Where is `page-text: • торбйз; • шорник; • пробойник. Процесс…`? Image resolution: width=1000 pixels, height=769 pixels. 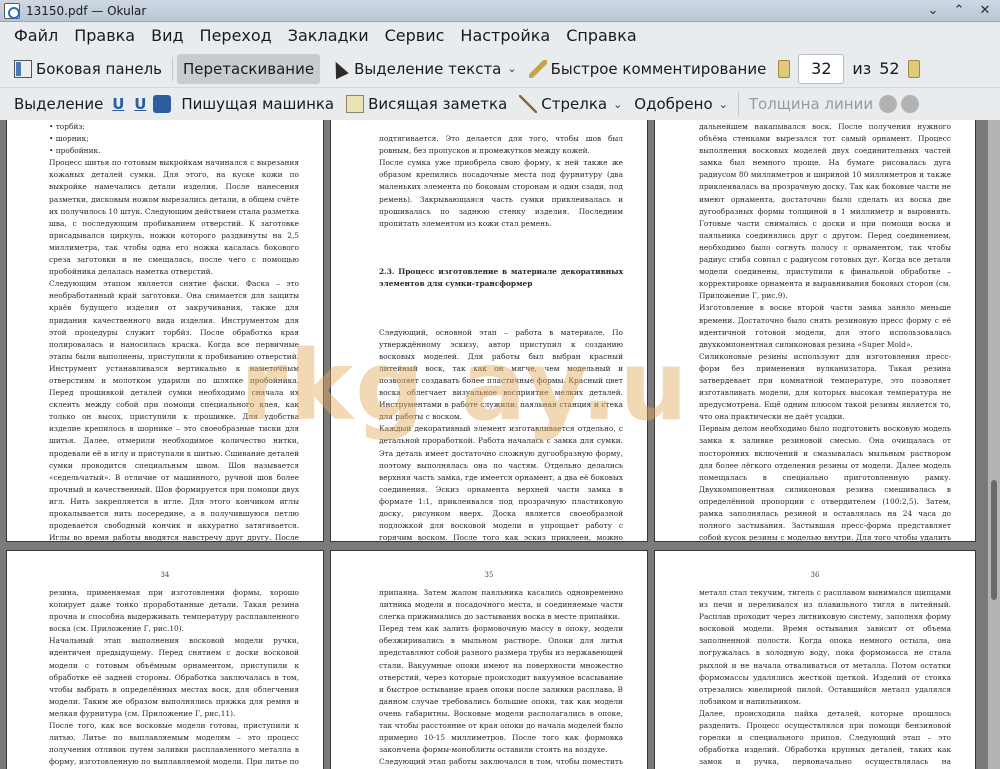
page-text: • торбйз; • шорник; • пробойник. Процесс… is located at coordinates (174, 332).